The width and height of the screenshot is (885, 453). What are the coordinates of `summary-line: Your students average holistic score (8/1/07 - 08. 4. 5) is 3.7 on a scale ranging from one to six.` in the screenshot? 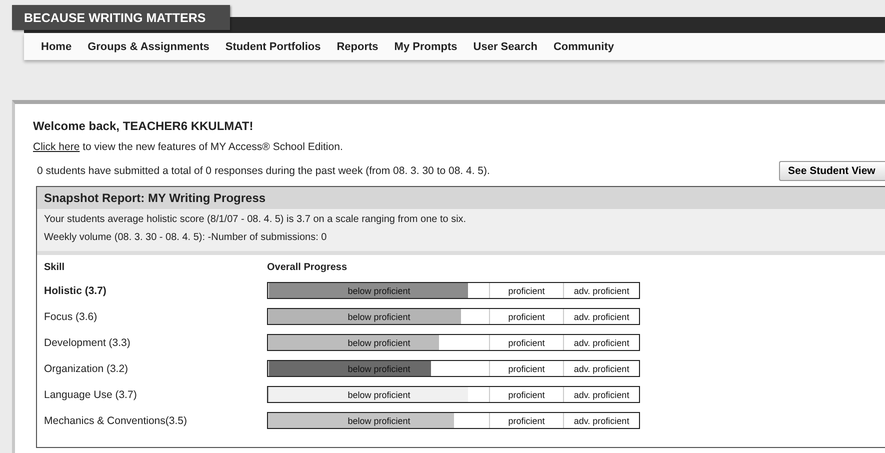 It's located at (256, 220).